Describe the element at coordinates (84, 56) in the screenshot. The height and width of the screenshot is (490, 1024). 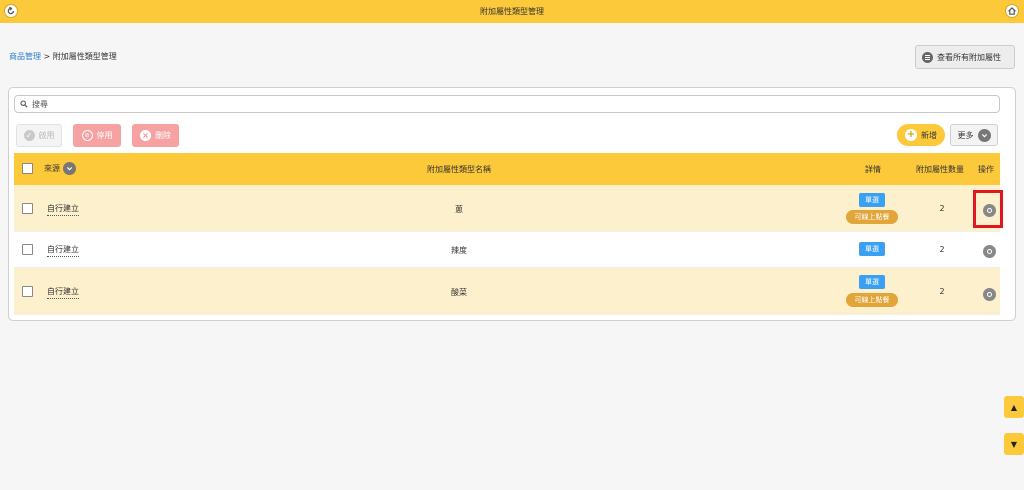
I see `breadcrumb-current: 附加屬性類型管理` at that location.